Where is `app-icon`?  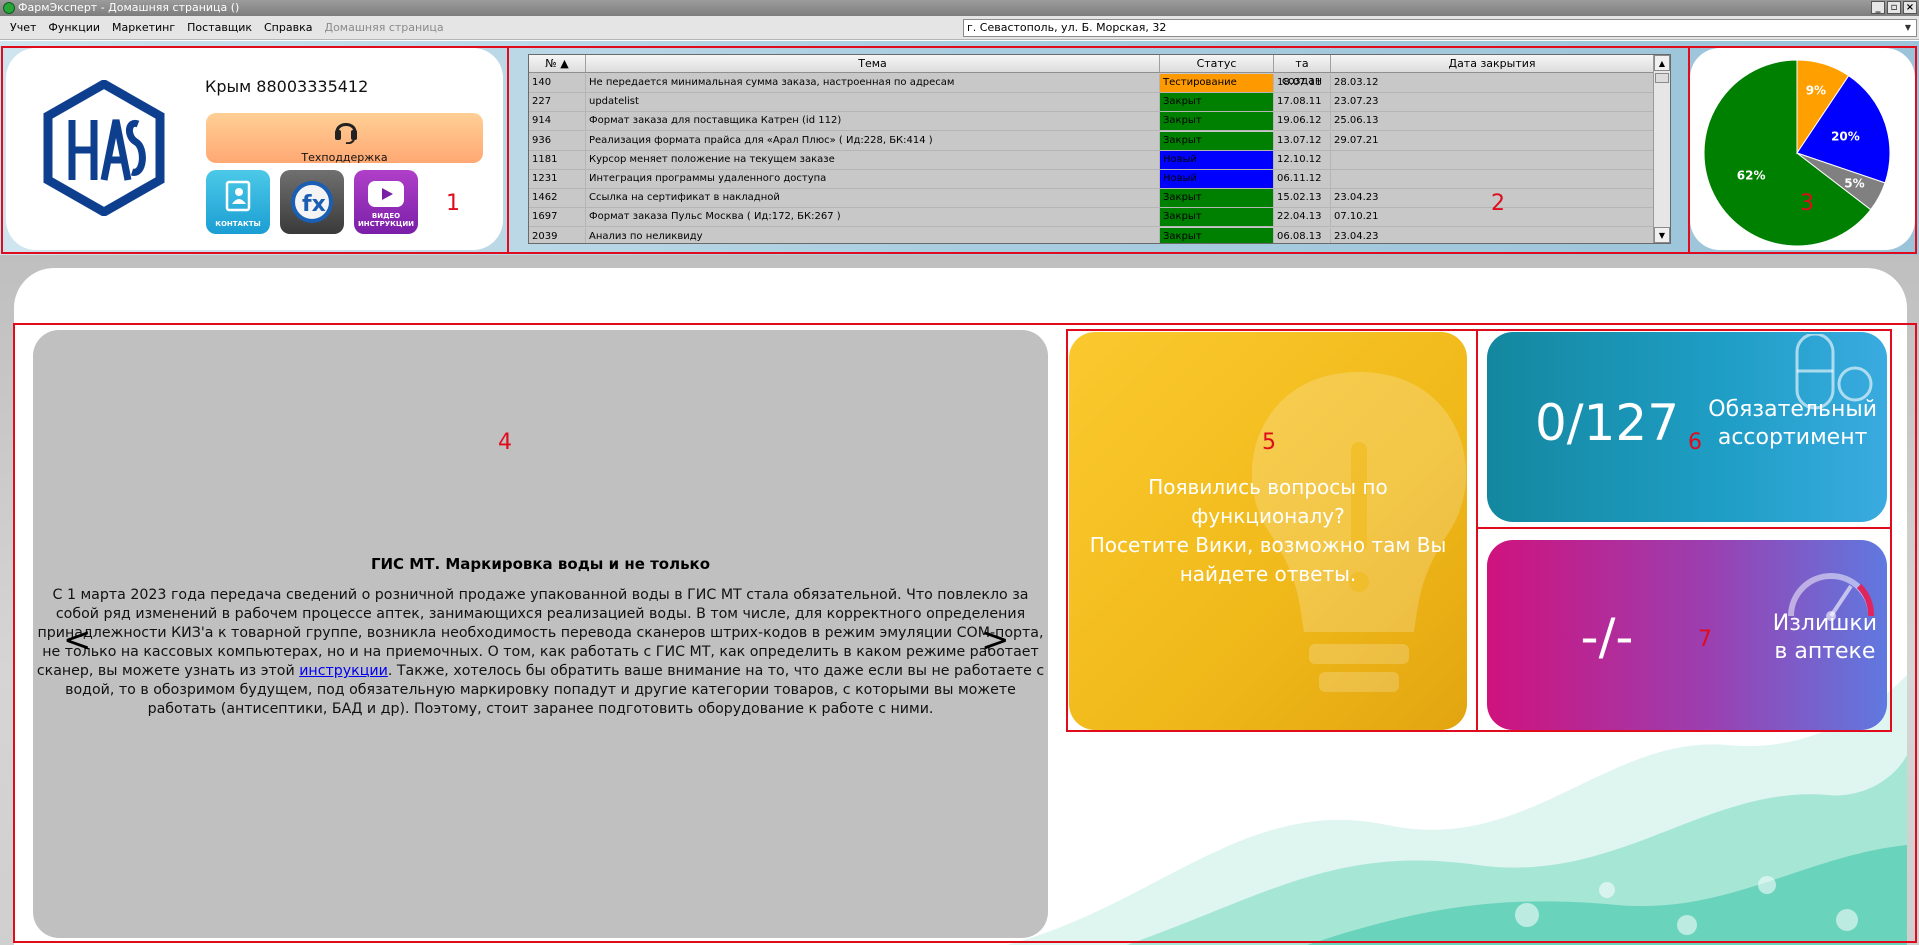
app-icon is located at coordinates (9, 8).